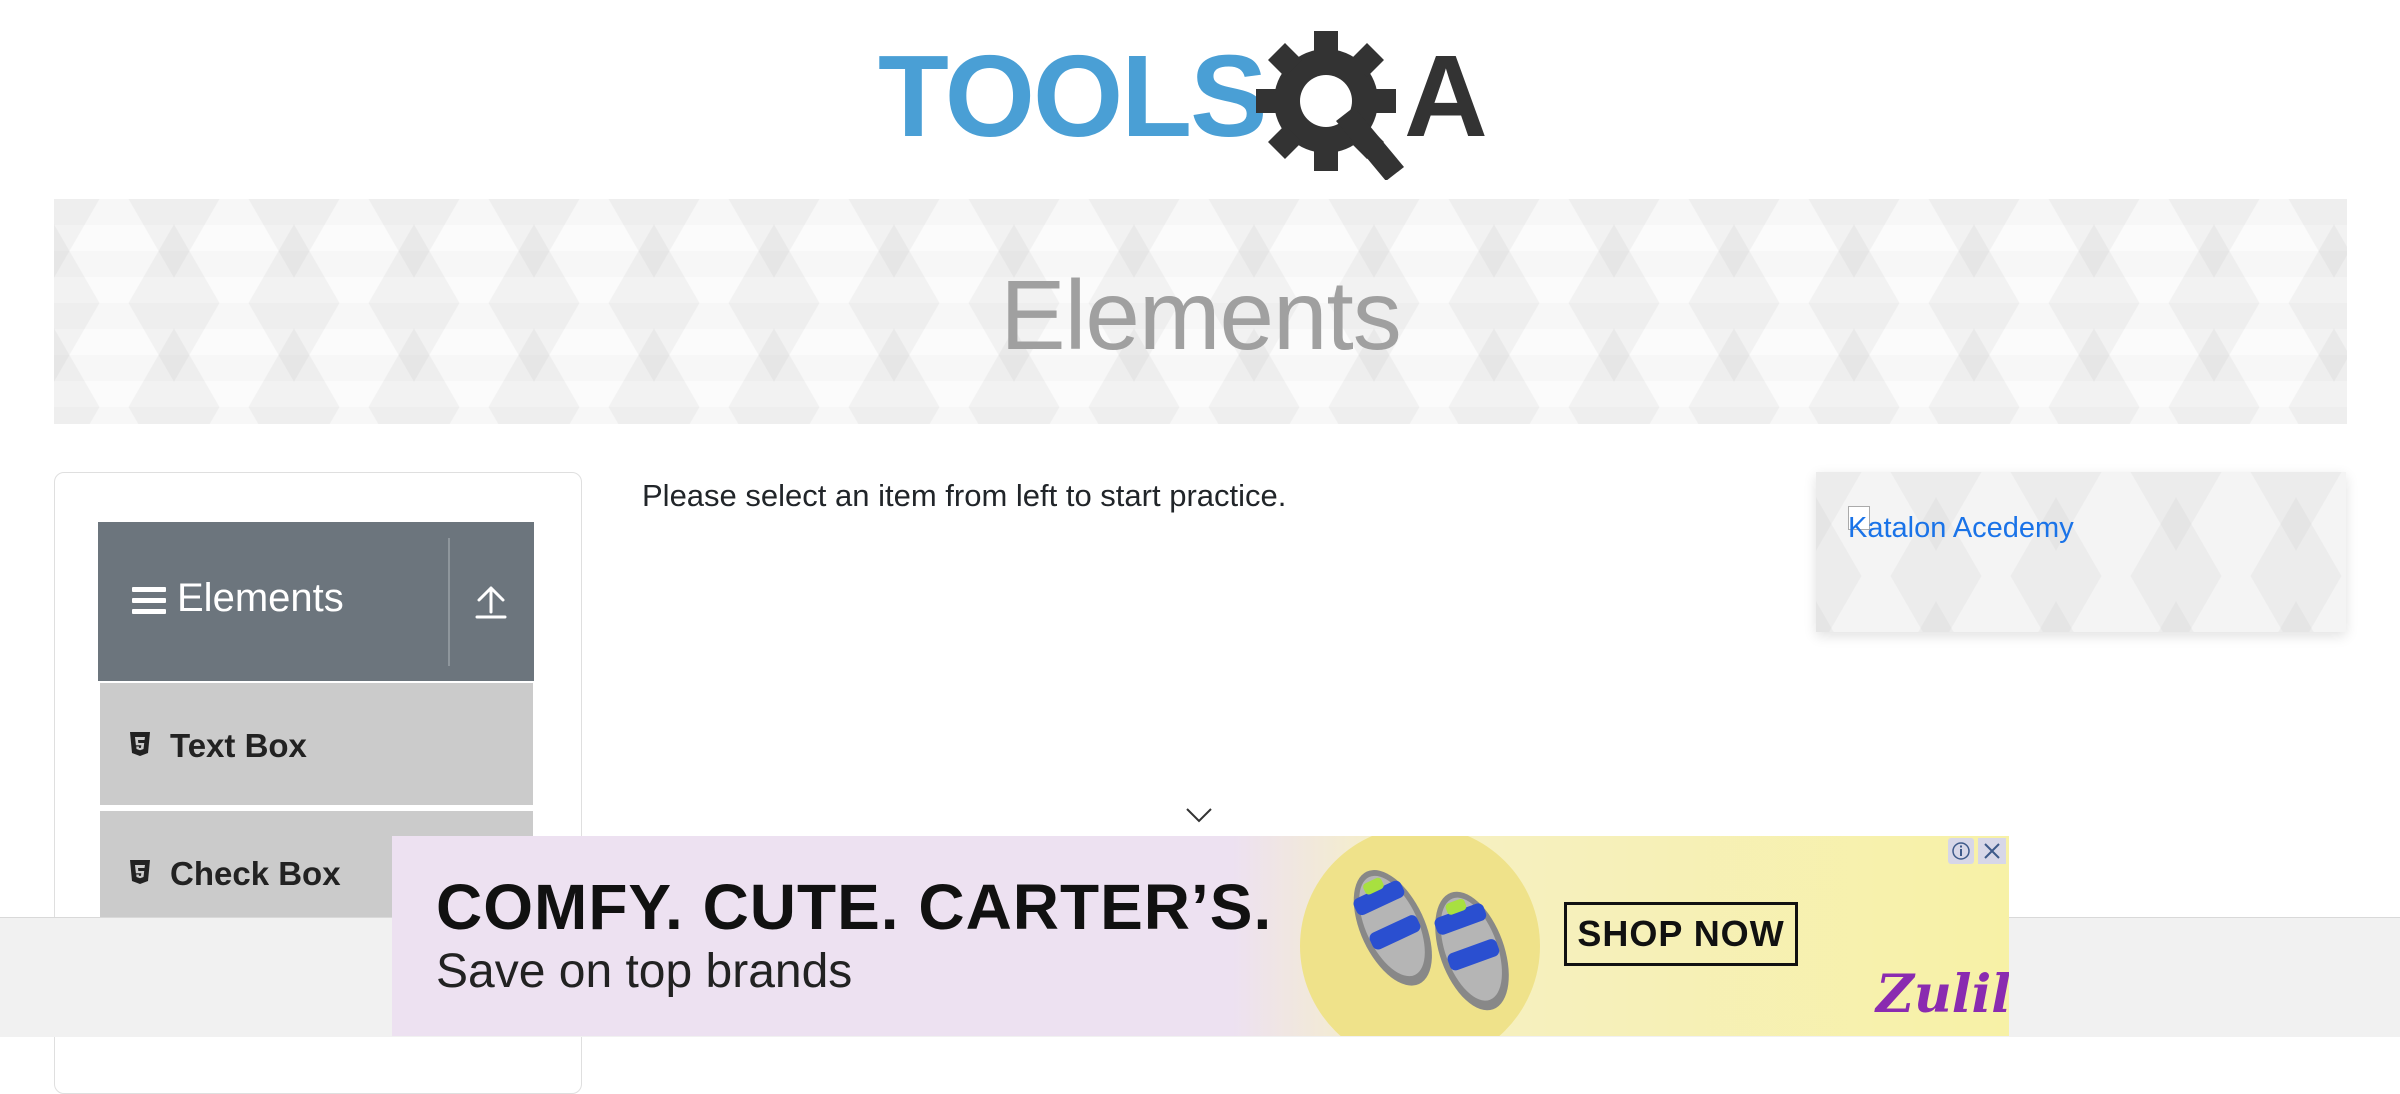 This screenshot has height=1094, width=2400. What do you see at coordinates (1446, 96) in the screenshot?
I see `logo-text-a: A` at bounding box center [1446, 96].